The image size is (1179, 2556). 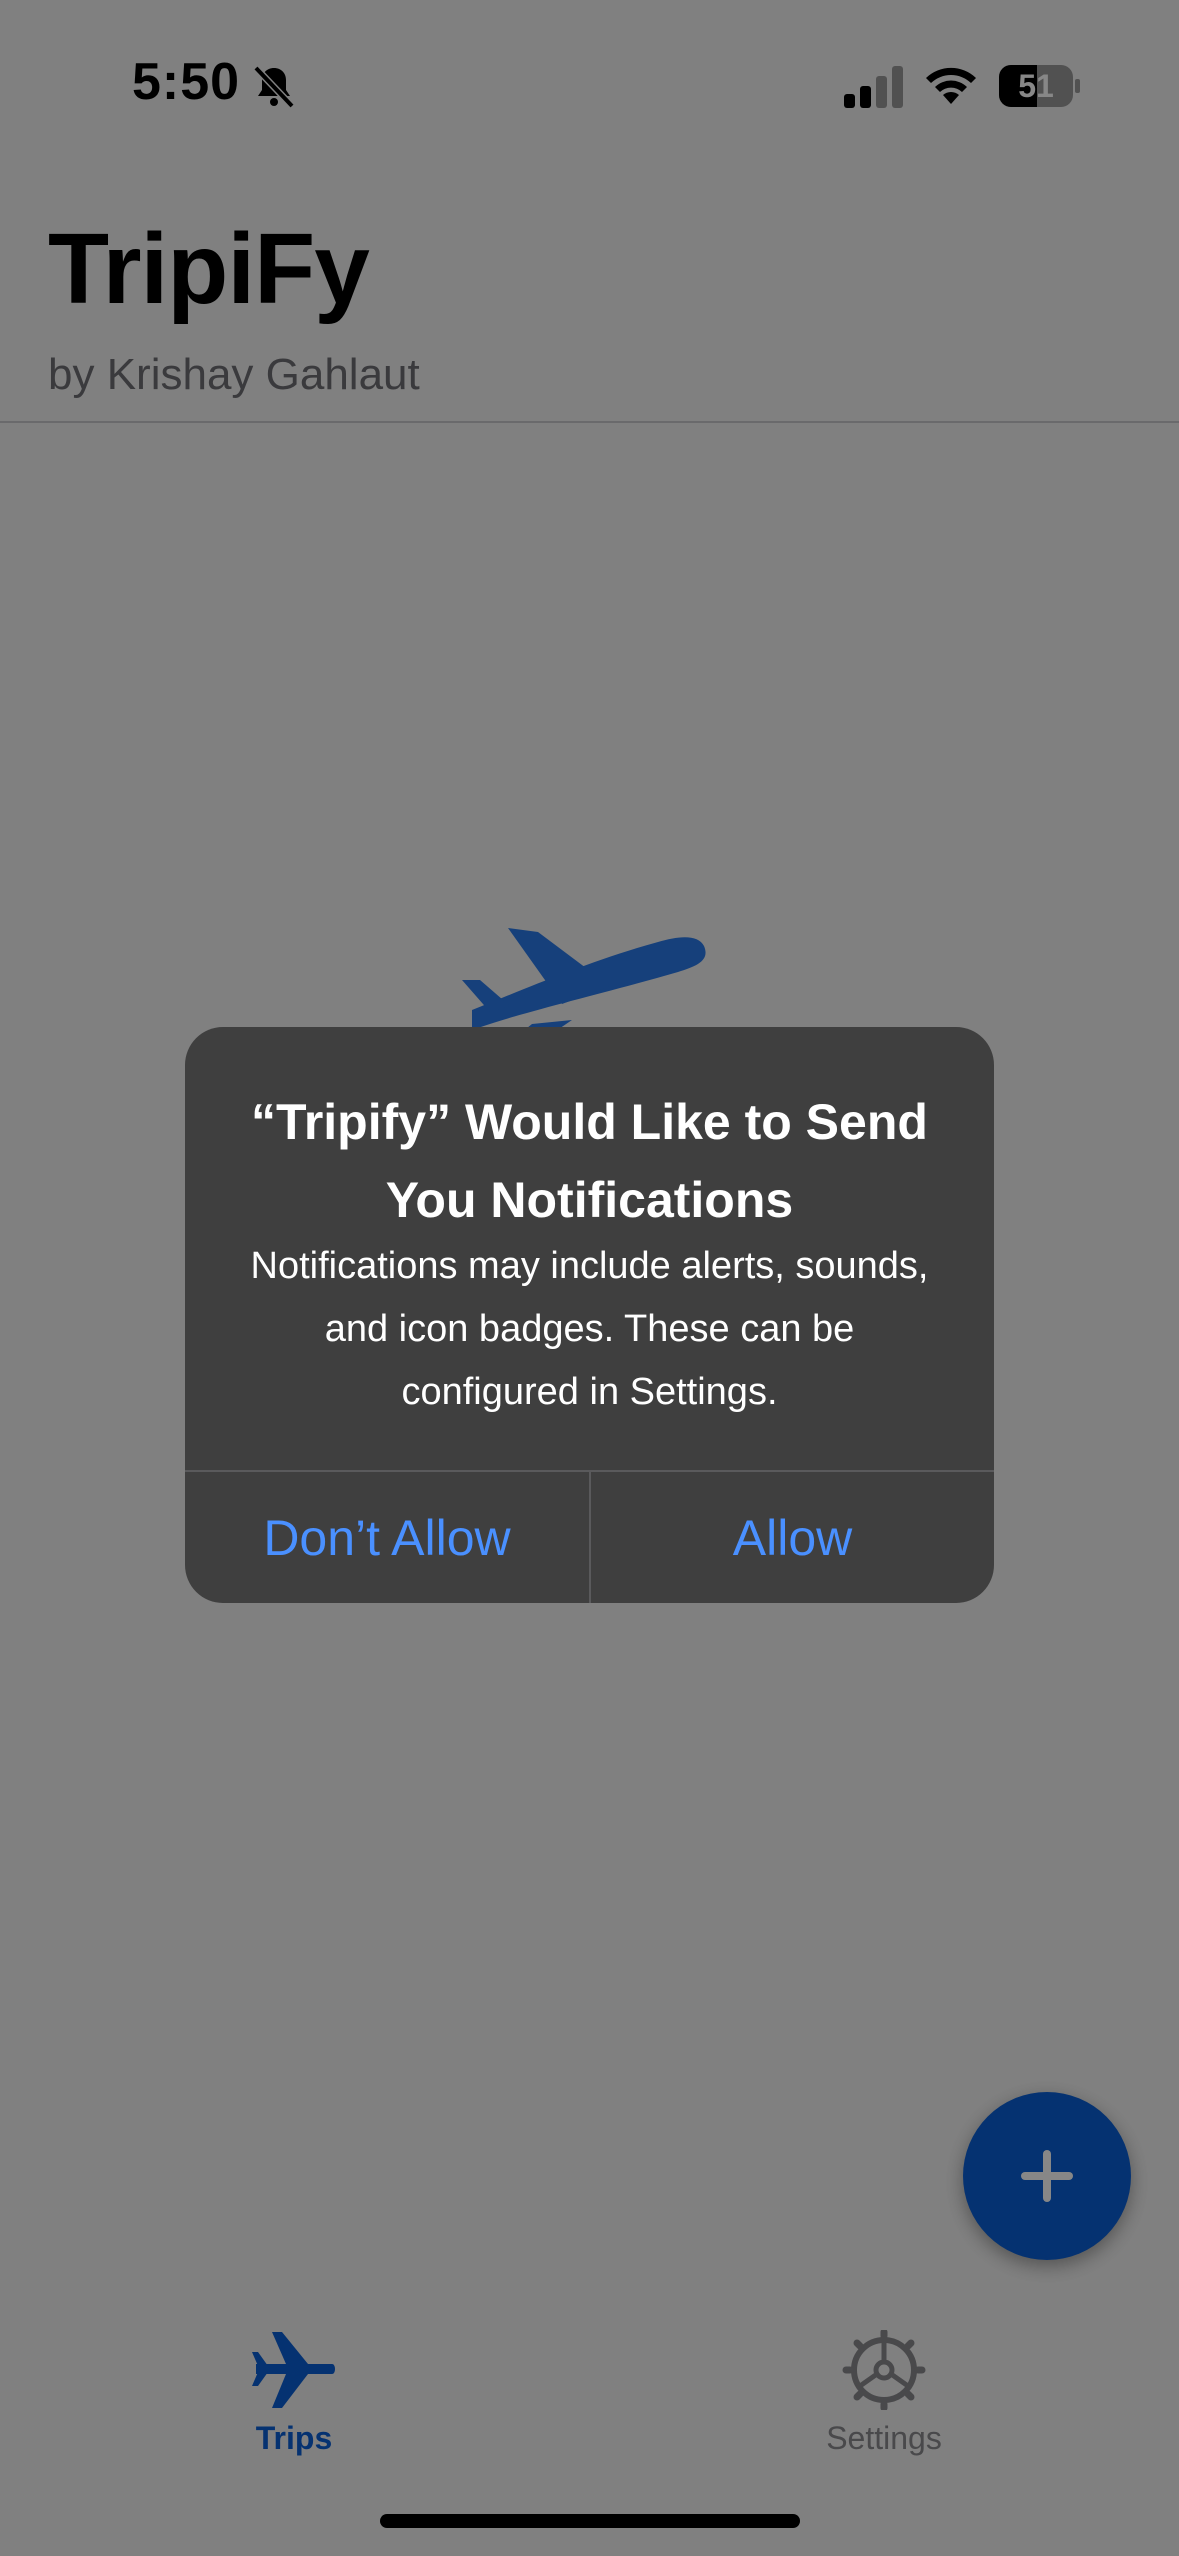 I want to click on allow-button: Allow, so click(x=792, y=1537).